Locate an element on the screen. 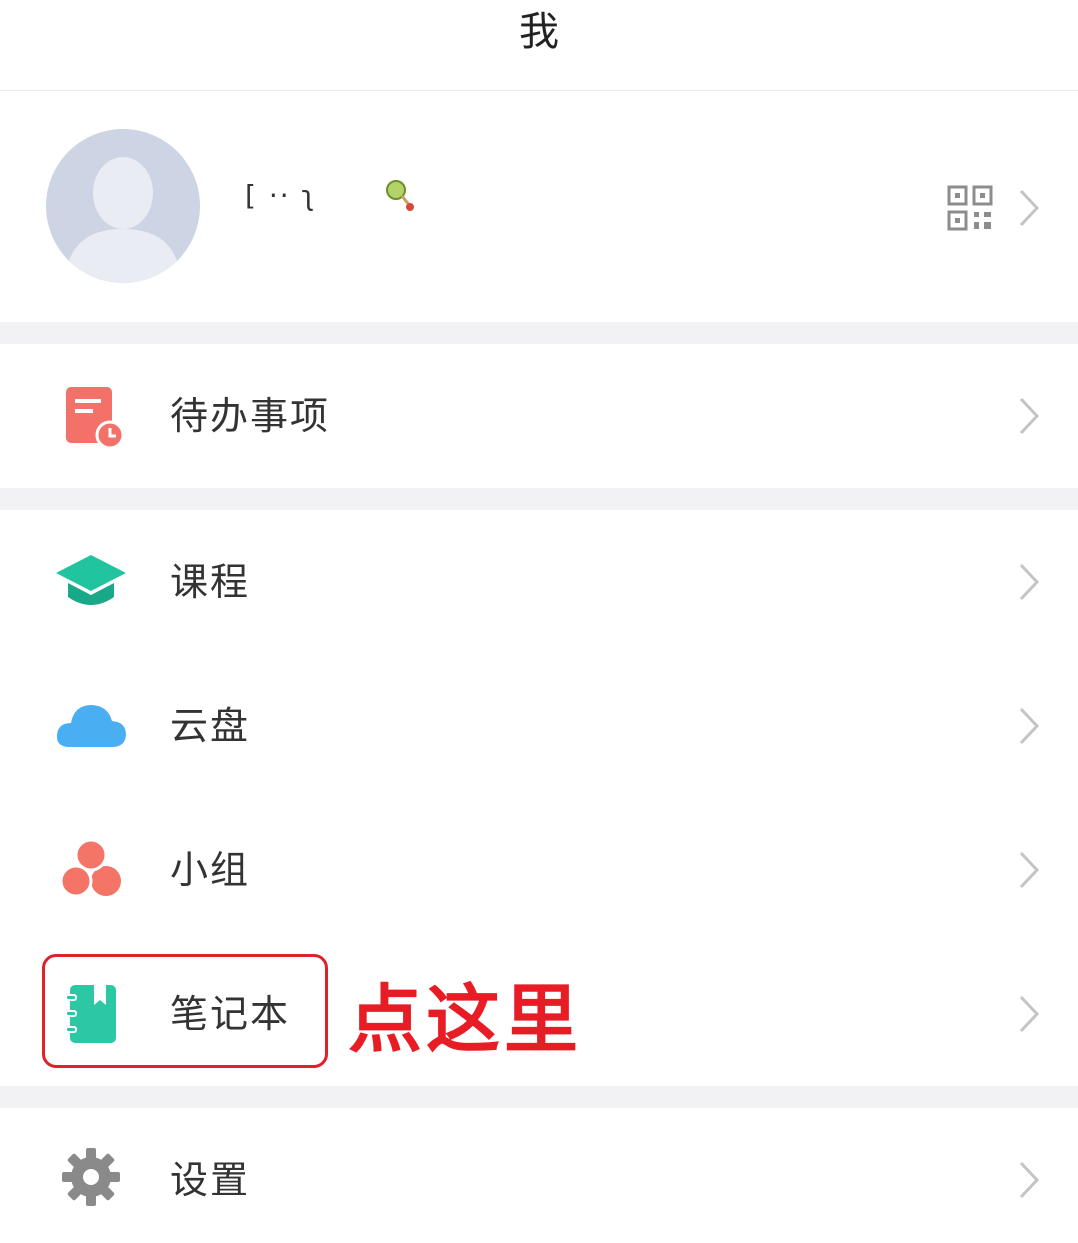  menu-item-label: 课程 is located at coordinates (210, 582).